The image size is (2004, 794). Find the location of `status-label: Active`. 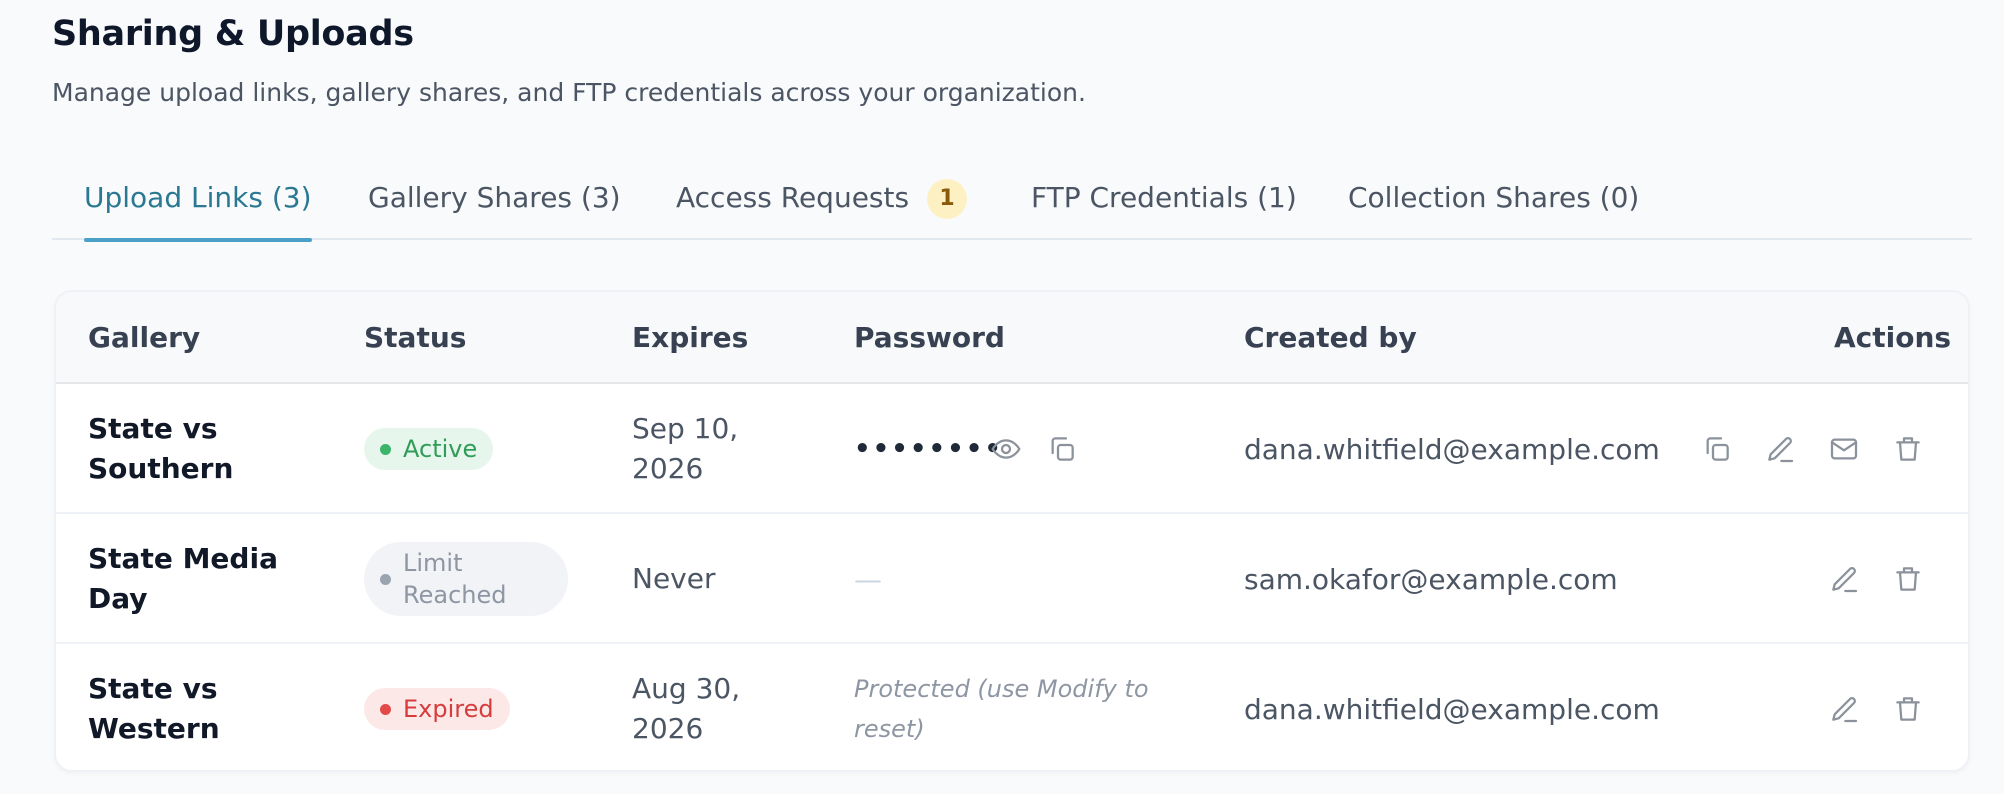

status-label: Active is located at coordinates (440, 449).